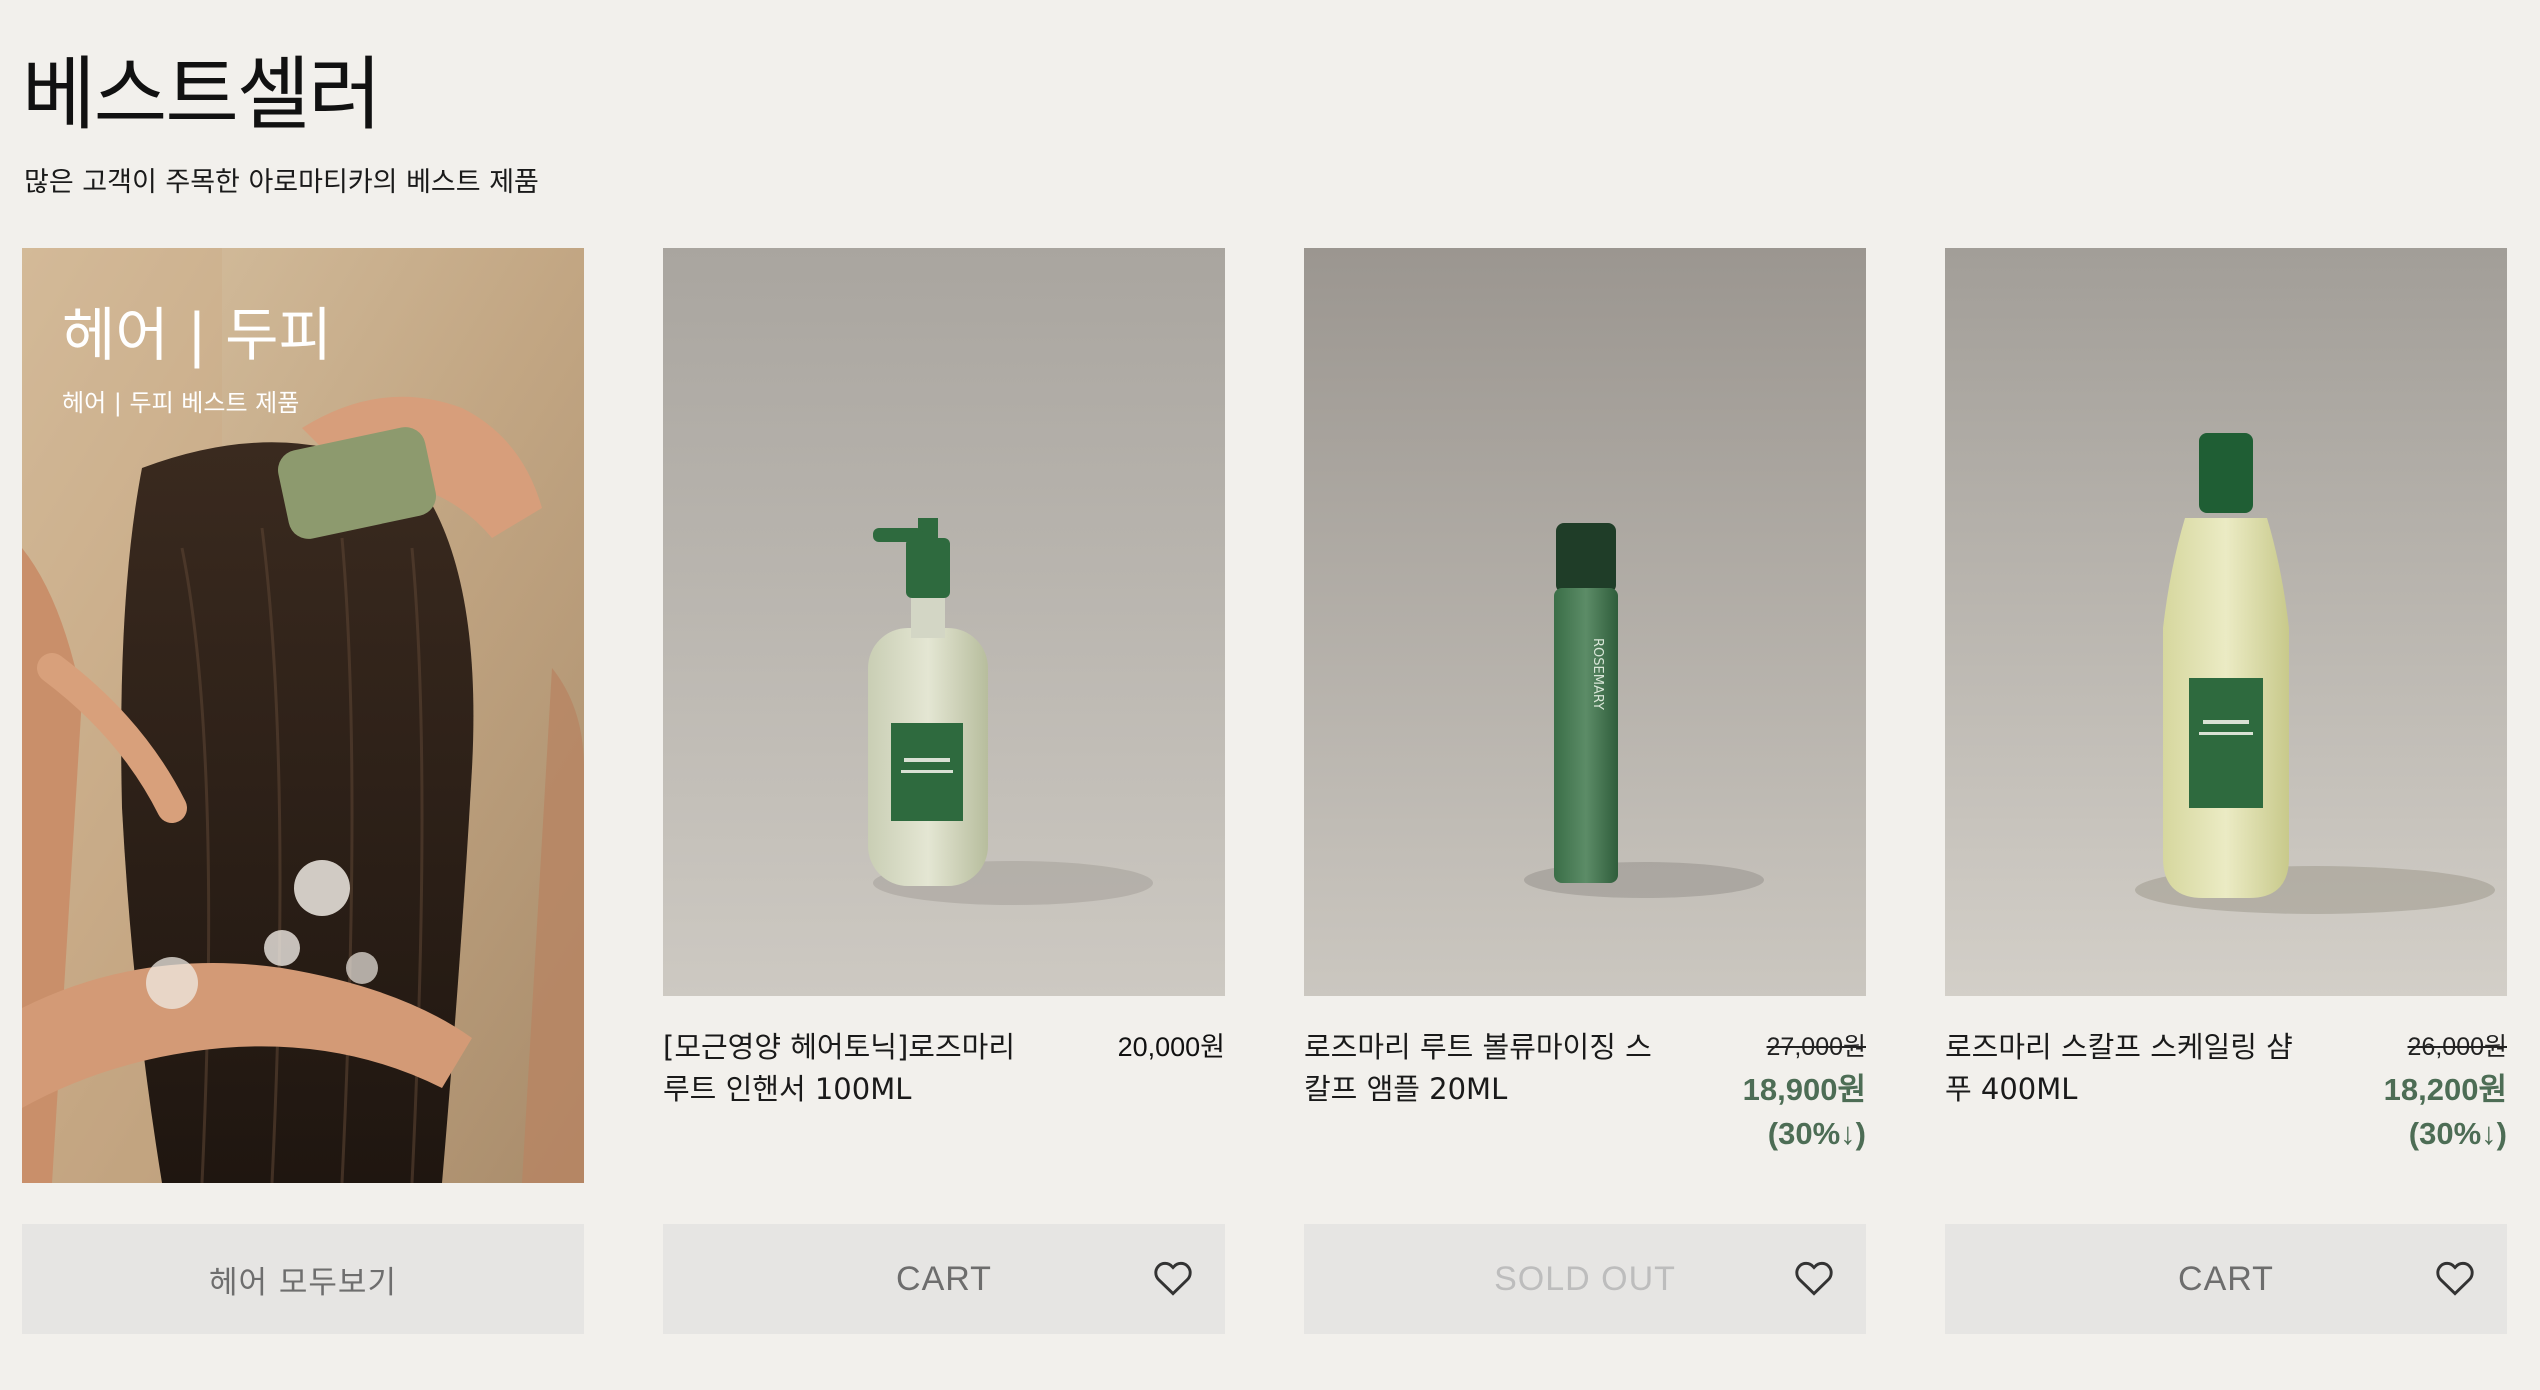 This screenshot has height=1390, width=2540. What do you see at coordinates (1816, 1047) in the screenshot?
I see `original-price: 27,000원` at bounding box center [1816, 1047].